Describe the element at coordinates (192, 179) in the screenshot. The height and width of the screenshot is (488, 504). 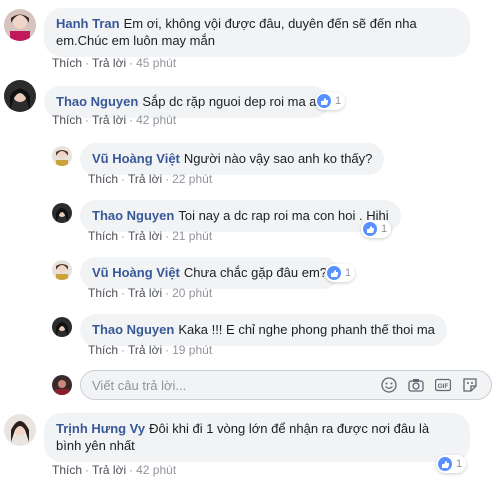
I see `comment-time: 22 phút` at that location.